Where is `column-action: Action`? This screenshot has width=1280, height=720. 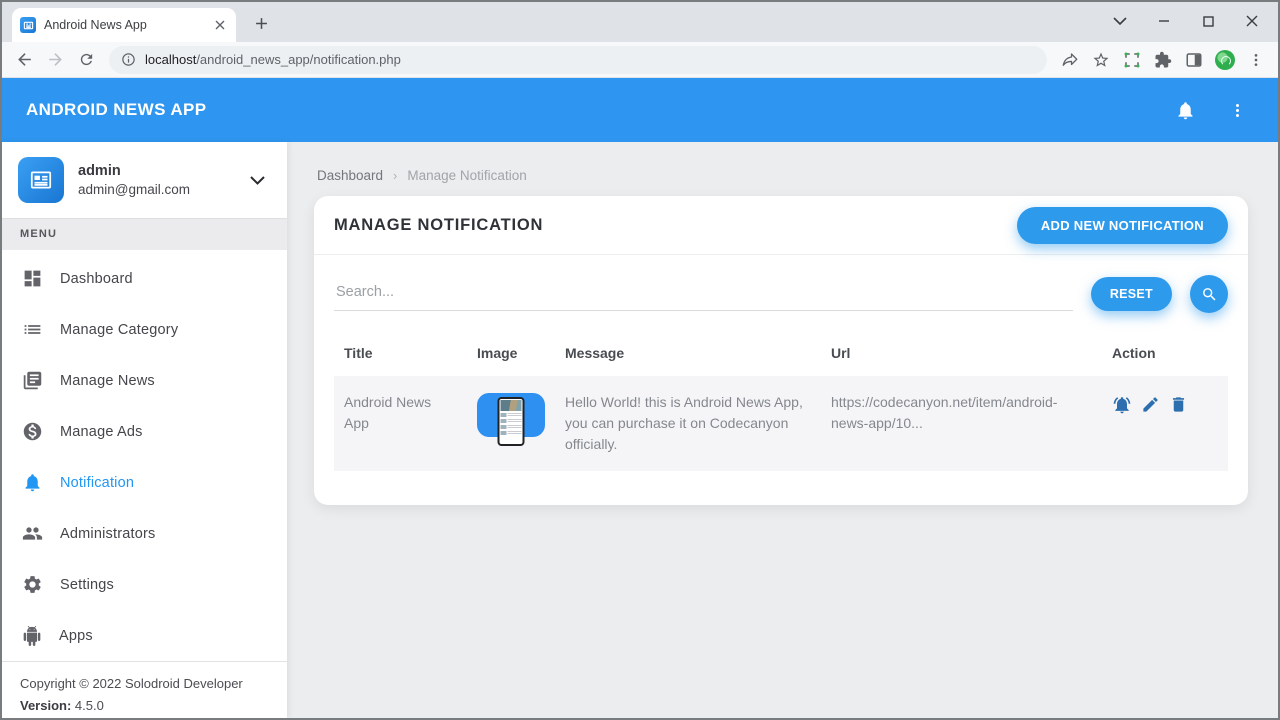
column-action: Action is located at coordinates (1134, 353).